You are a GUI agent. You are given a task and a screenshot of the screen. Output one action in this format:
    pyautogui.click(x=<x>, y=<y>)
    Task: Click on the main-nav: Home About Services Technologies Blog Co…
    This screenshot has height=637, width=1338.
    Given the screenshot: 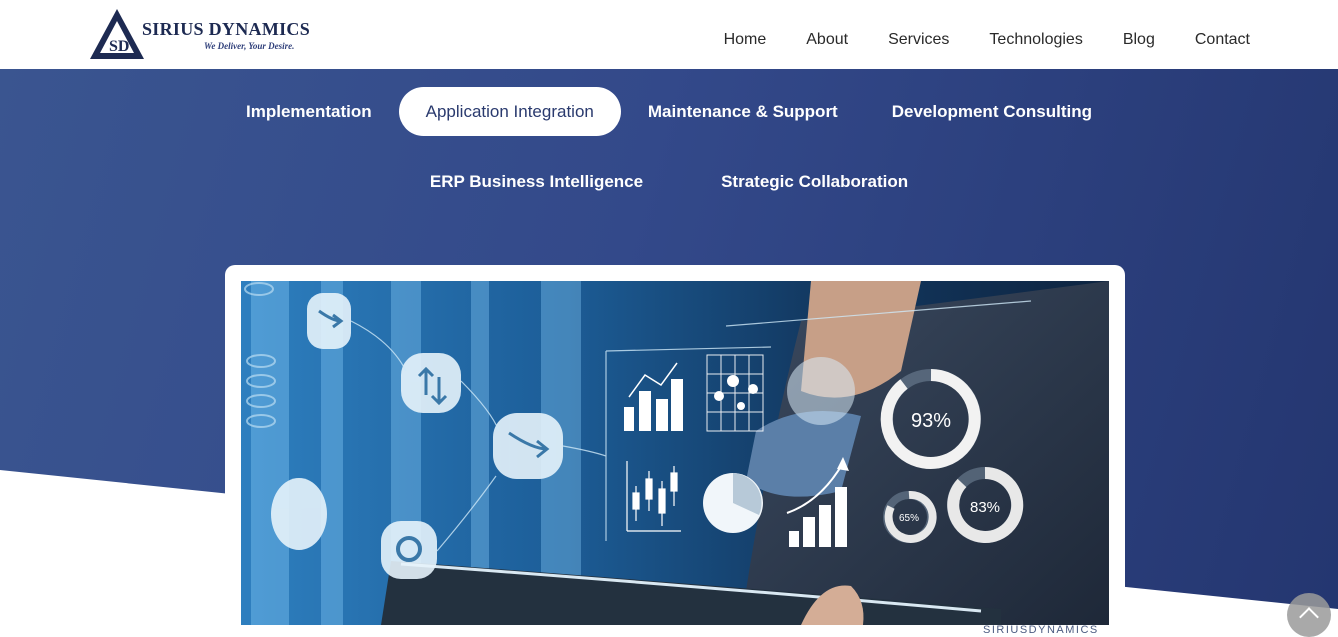 What is the action you would take?
    pyautogui.click(x=967, y=40)
    